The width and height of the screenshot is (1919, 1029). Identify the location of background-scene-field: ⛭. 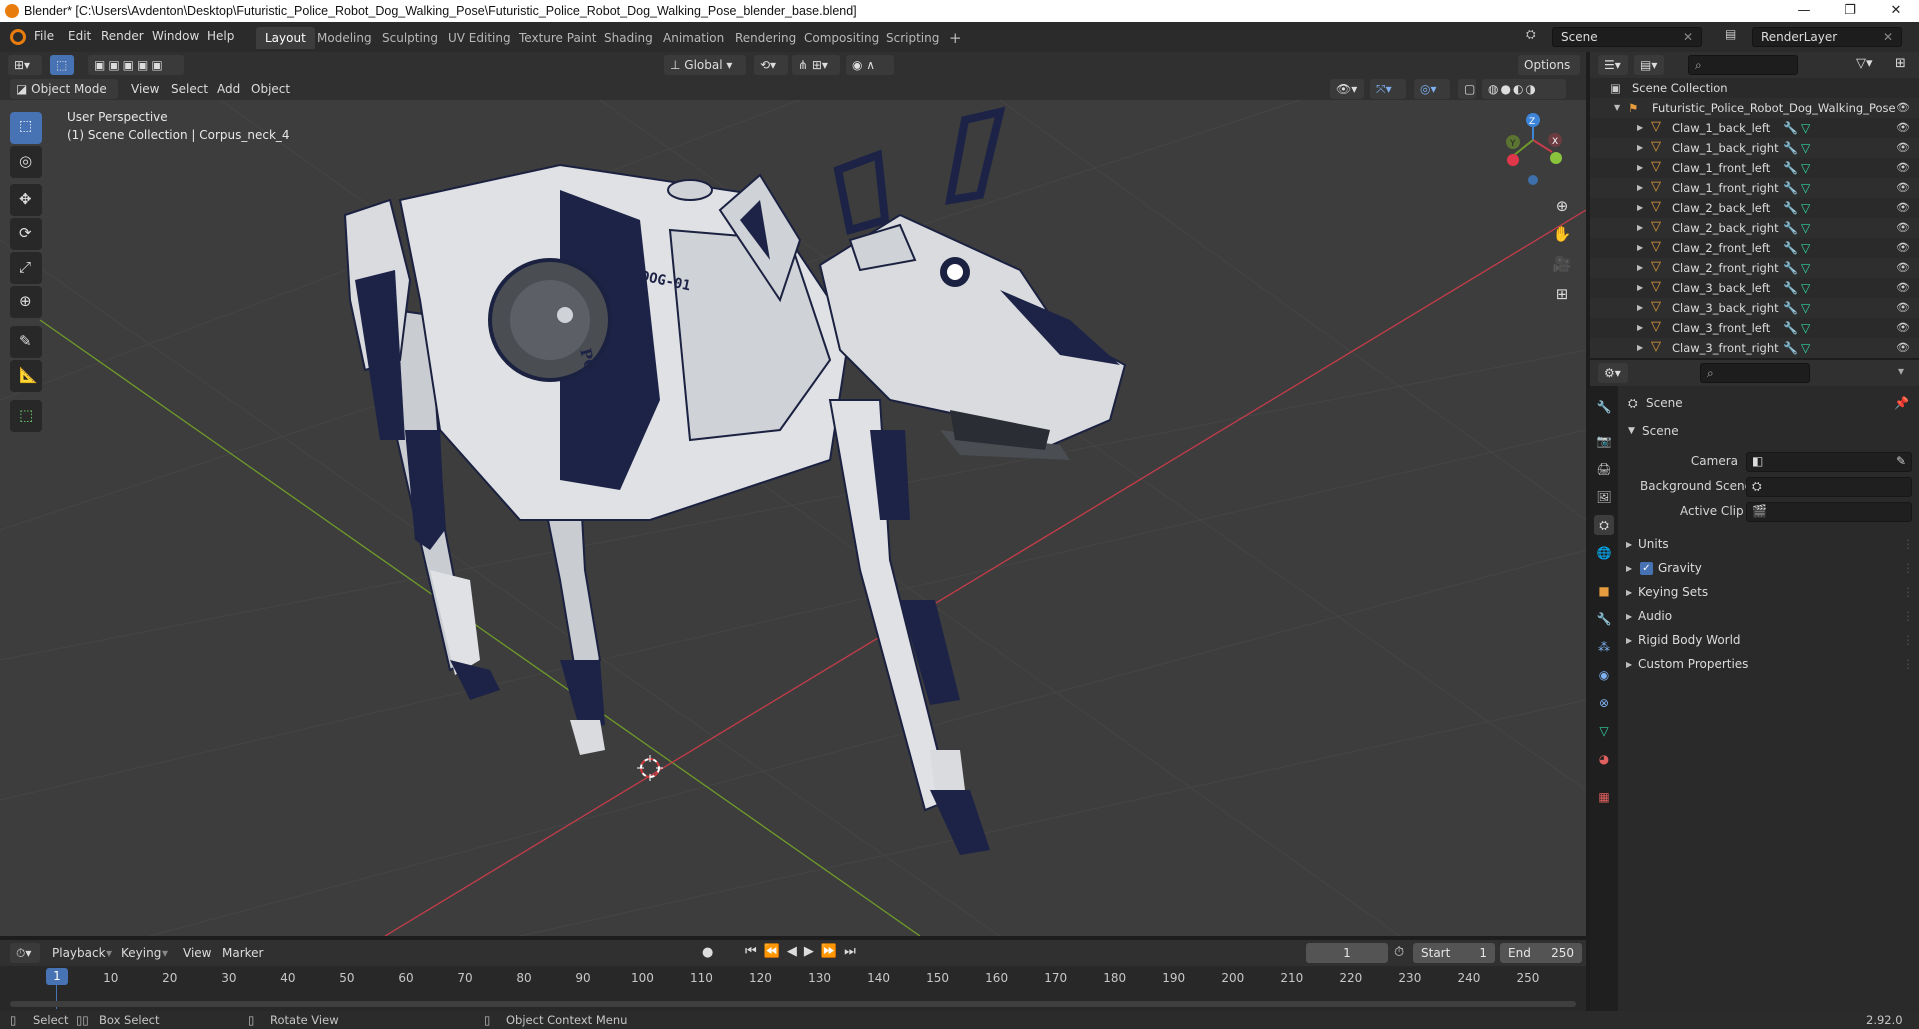
(1829, 487).